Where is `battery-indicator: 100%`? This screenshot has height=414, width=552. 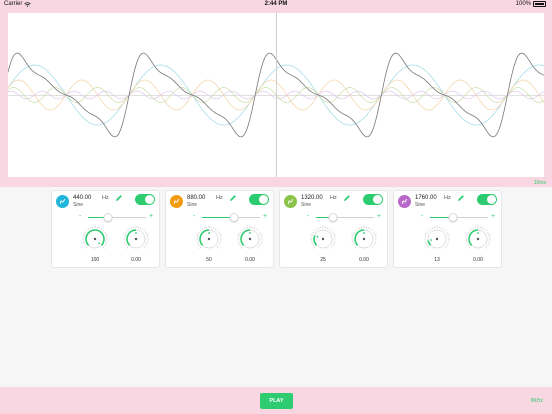 battery-indicator: 100% is located at coordinates (531, 4).